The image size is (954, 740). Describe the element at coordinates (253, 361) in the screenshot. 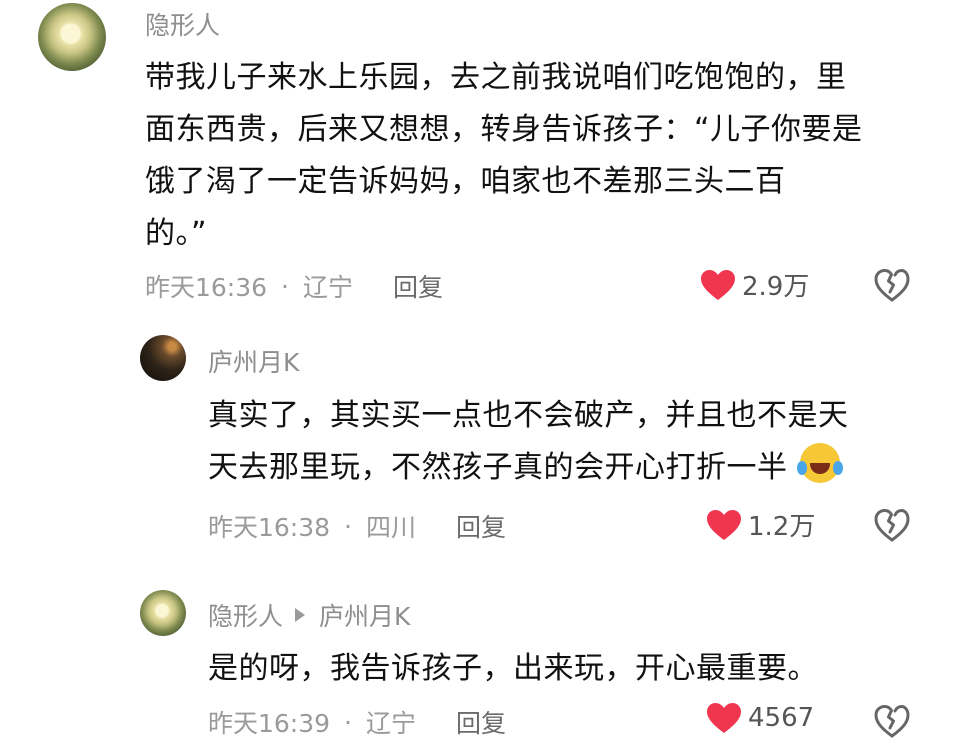

I see `comment-2-username: 庐州月K` at that location.